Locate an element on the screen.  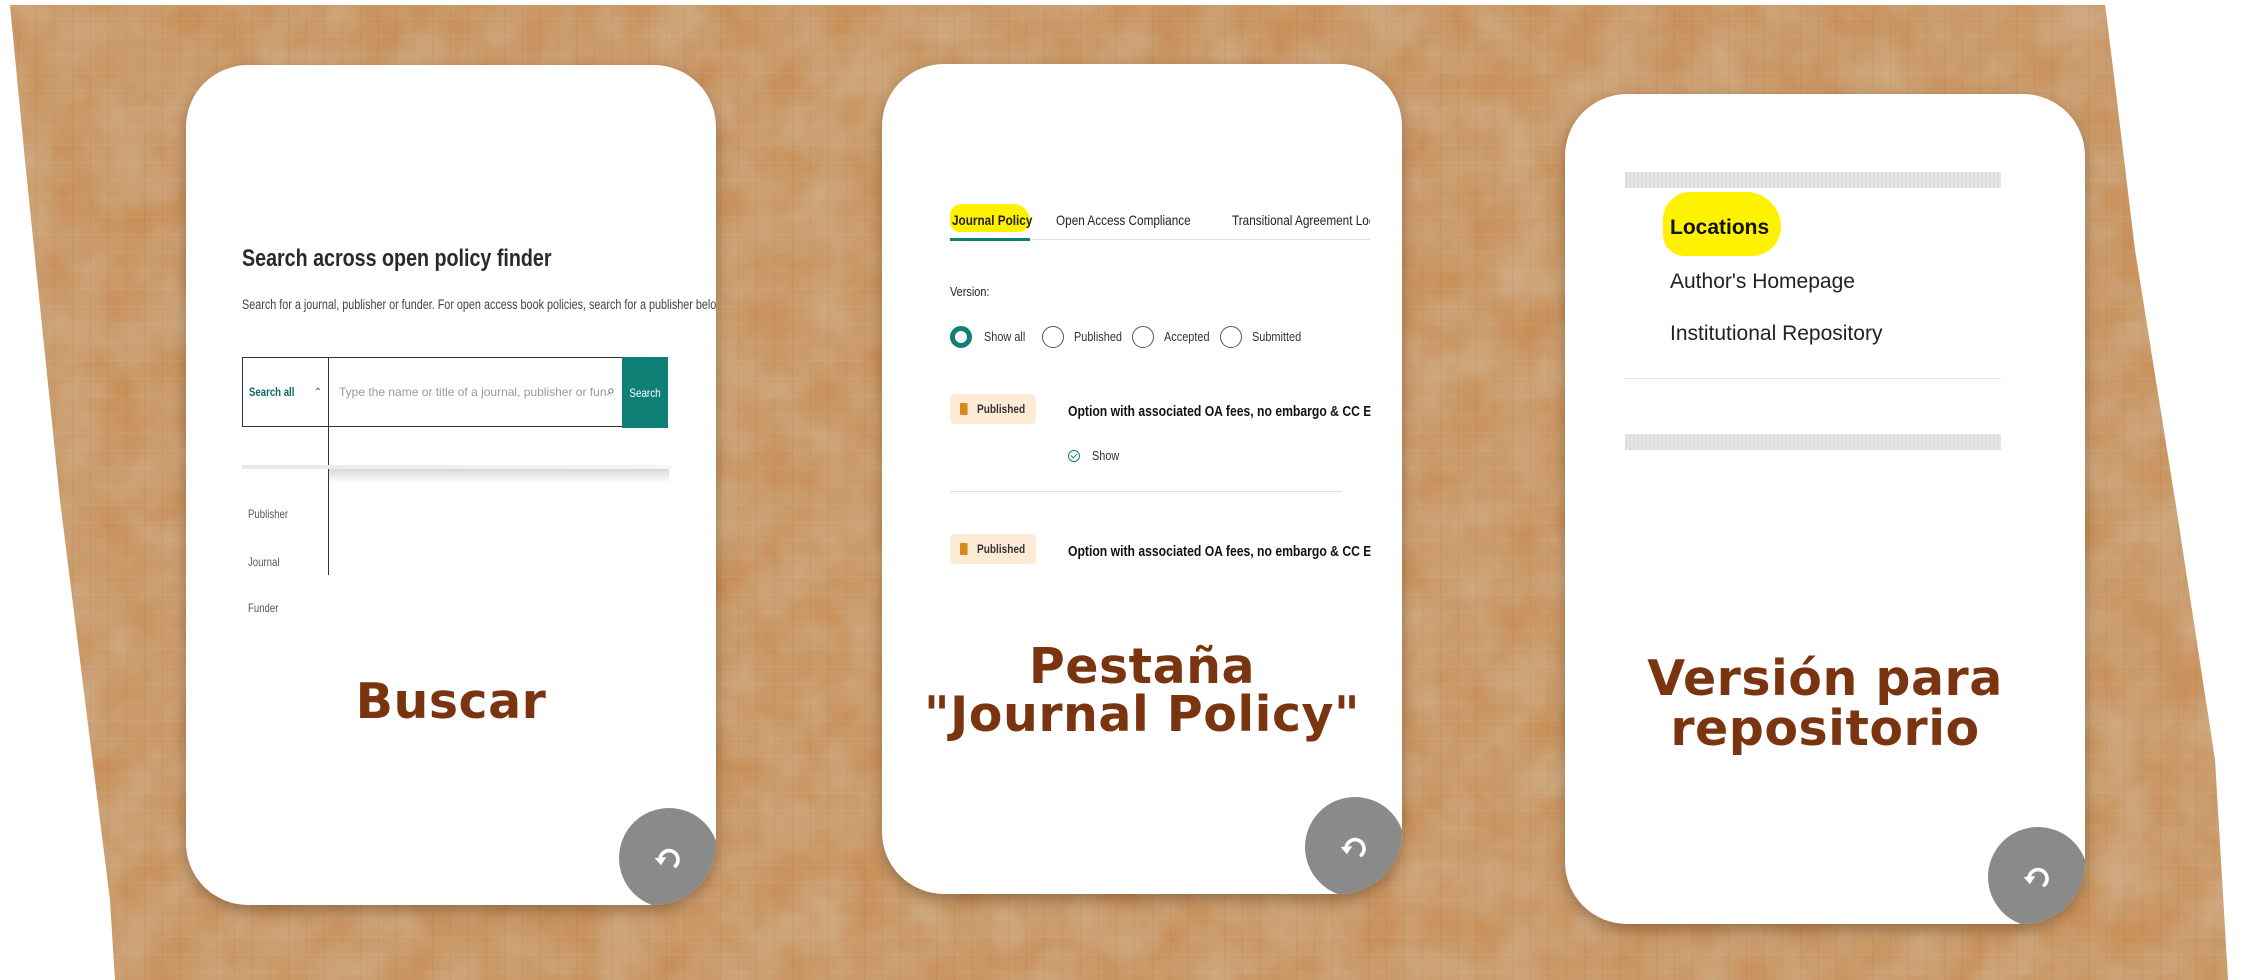
show-label: Show is located at coordinates (1106, 455).